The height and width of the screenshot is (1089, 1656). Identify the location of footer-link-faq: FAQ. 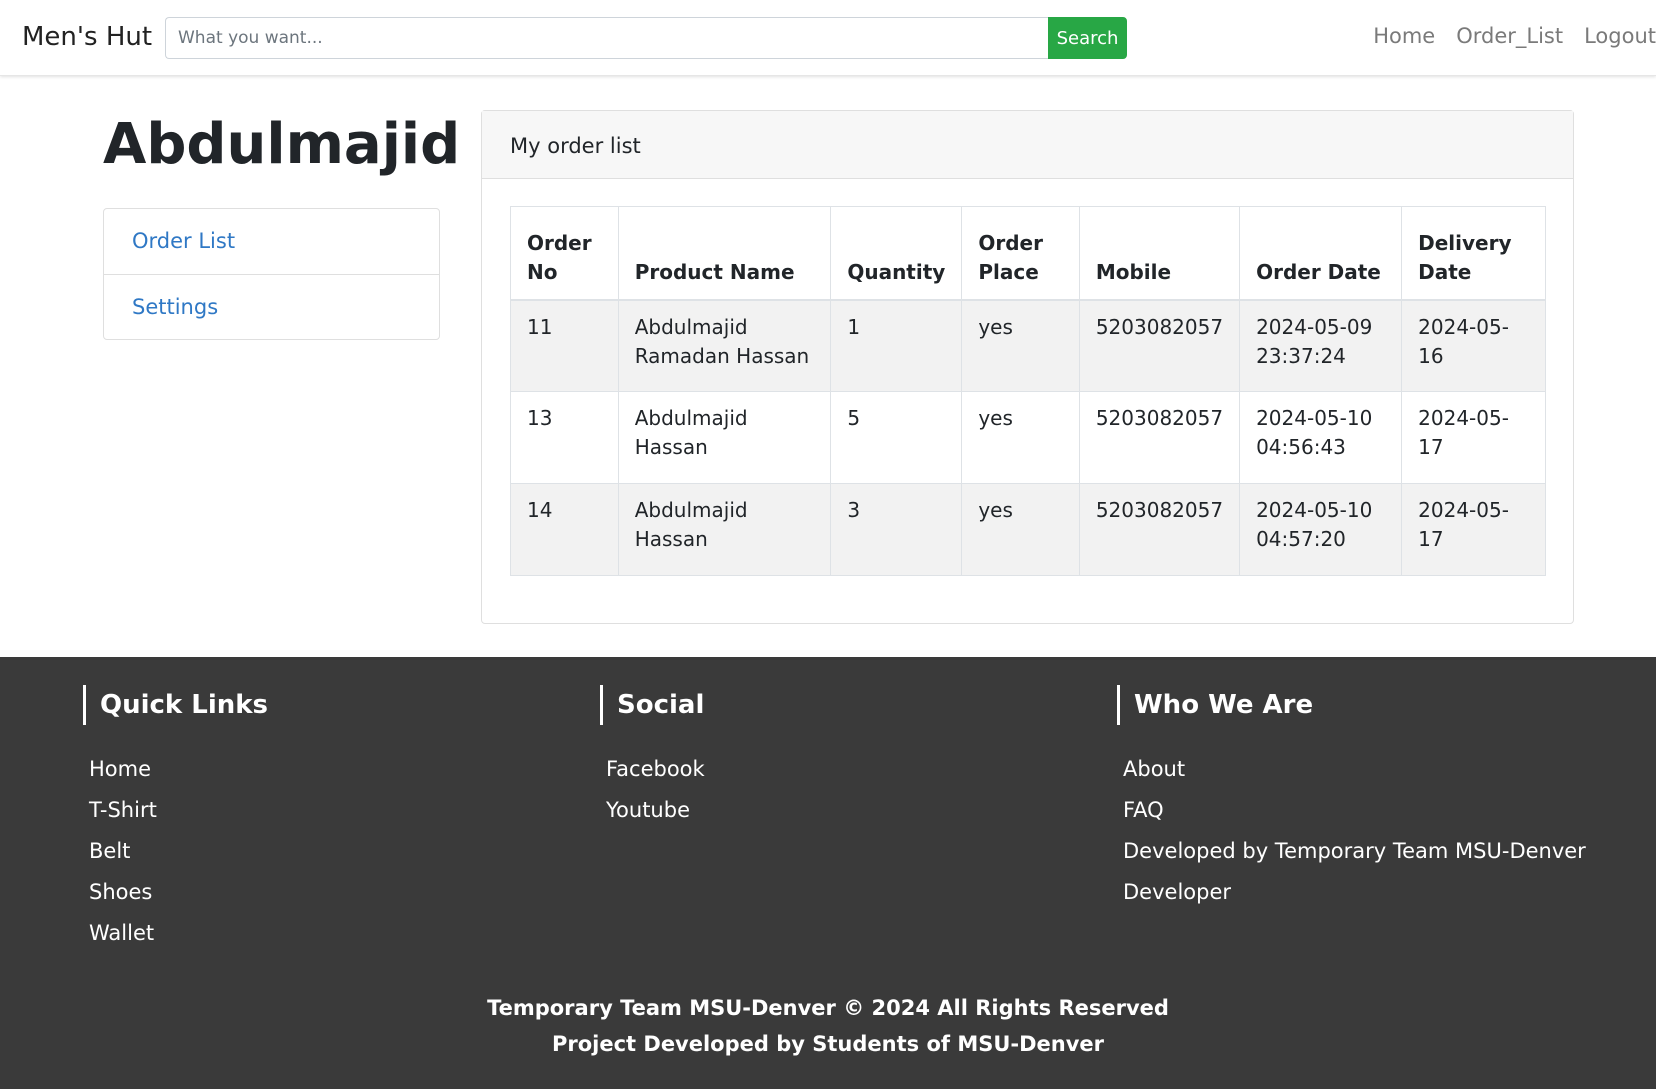
(1143, 810).